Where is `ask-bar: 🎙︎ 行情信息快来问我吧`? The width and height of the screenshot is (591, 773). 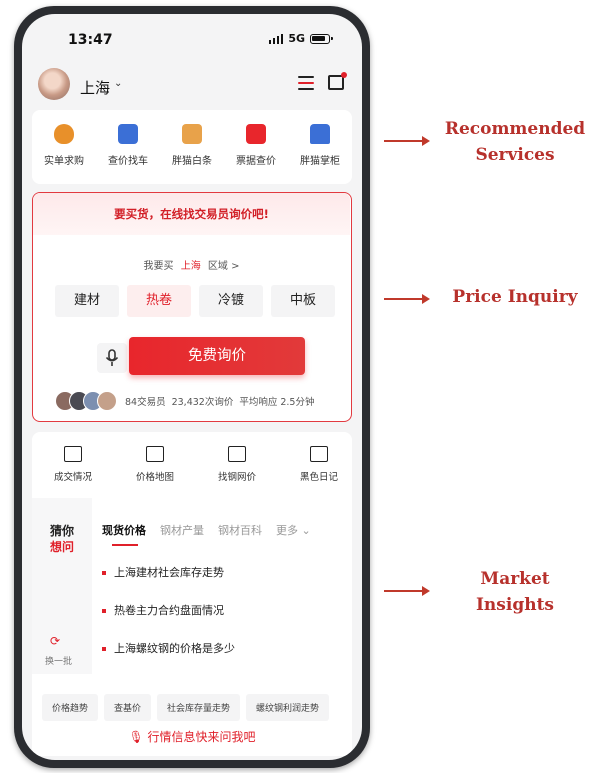
ask-bar: 🎙︎ 行情信息快来问我吧 is located at coordinates (192, 736).